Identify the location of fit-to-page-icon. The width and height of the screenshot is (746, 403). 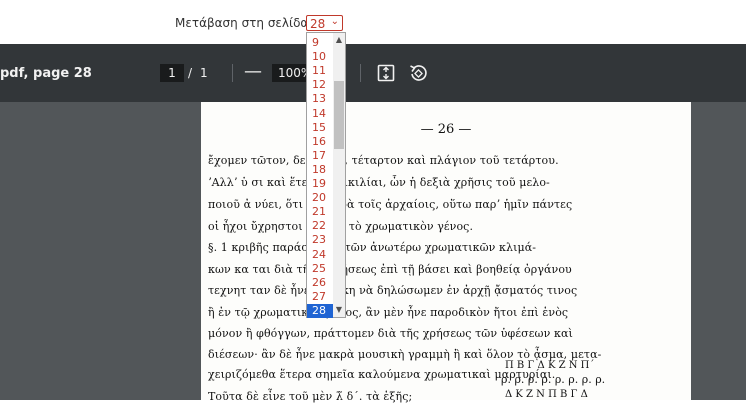
(386, 73).